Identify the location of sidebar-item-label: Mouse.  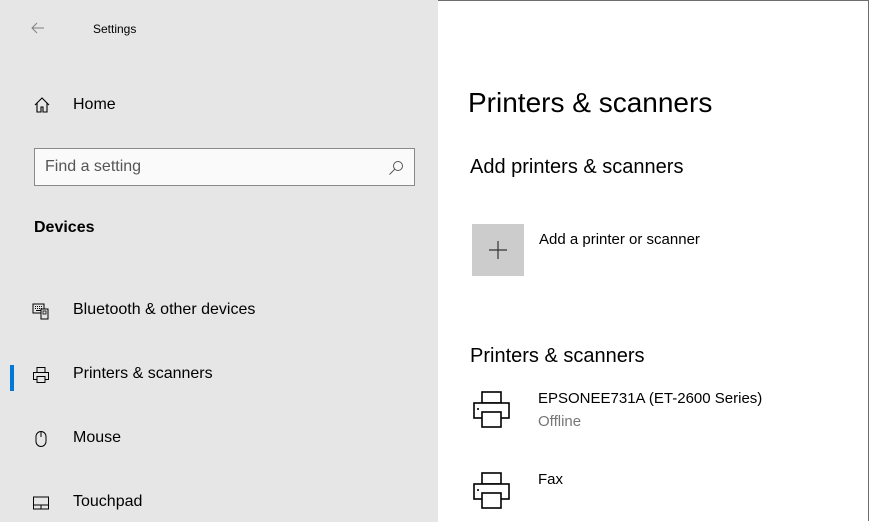
(97, 437).